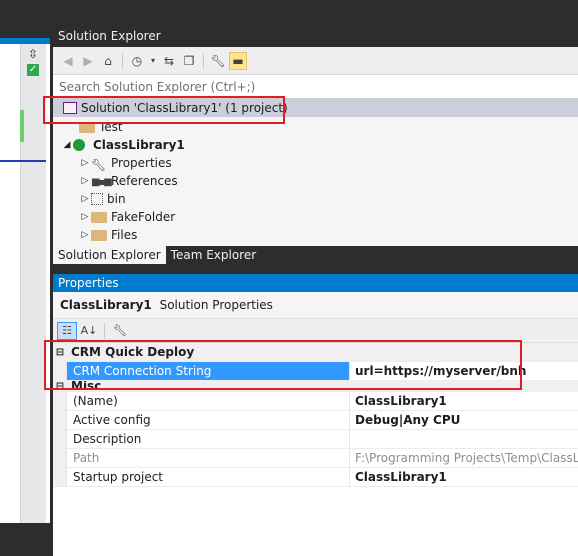  I want to click on tree-item-label: Files, so click(124, 235).